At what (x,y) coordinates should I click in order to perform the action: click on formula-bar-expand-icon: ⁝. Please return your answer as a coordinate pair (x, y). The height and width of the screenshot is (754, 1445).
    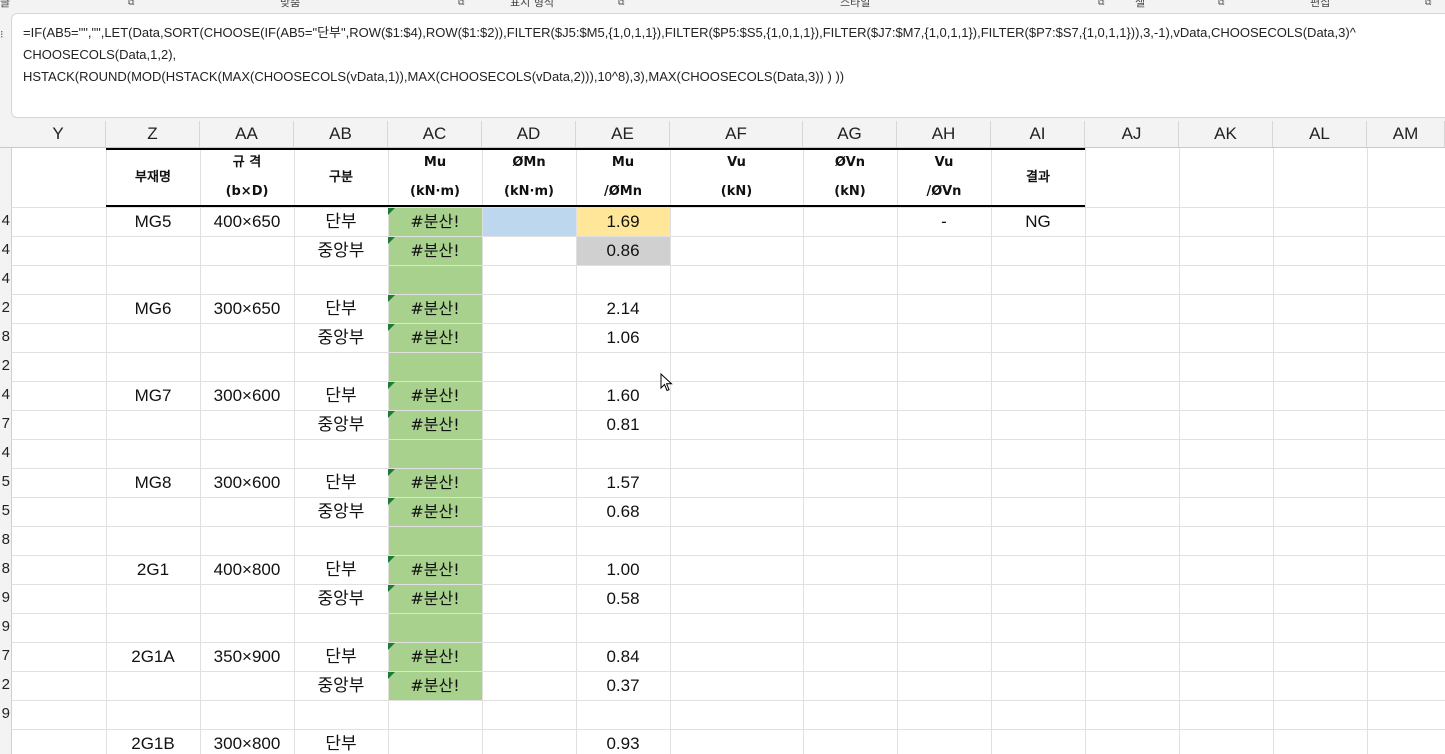
    Looking at the image, I should click on (4, 34).